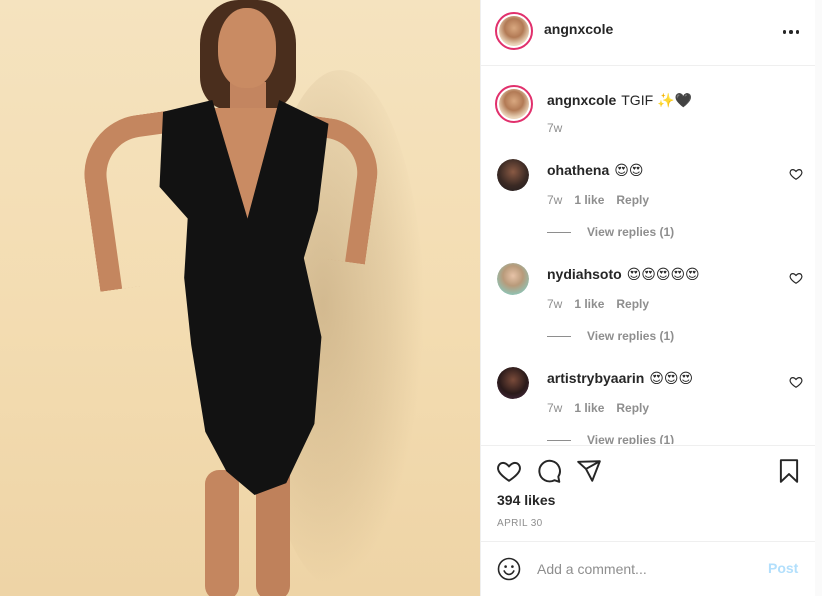  Describe the element at coordinates (584, 274) in the screenshot. I see `comment-username: nydiahsoto` at that location.